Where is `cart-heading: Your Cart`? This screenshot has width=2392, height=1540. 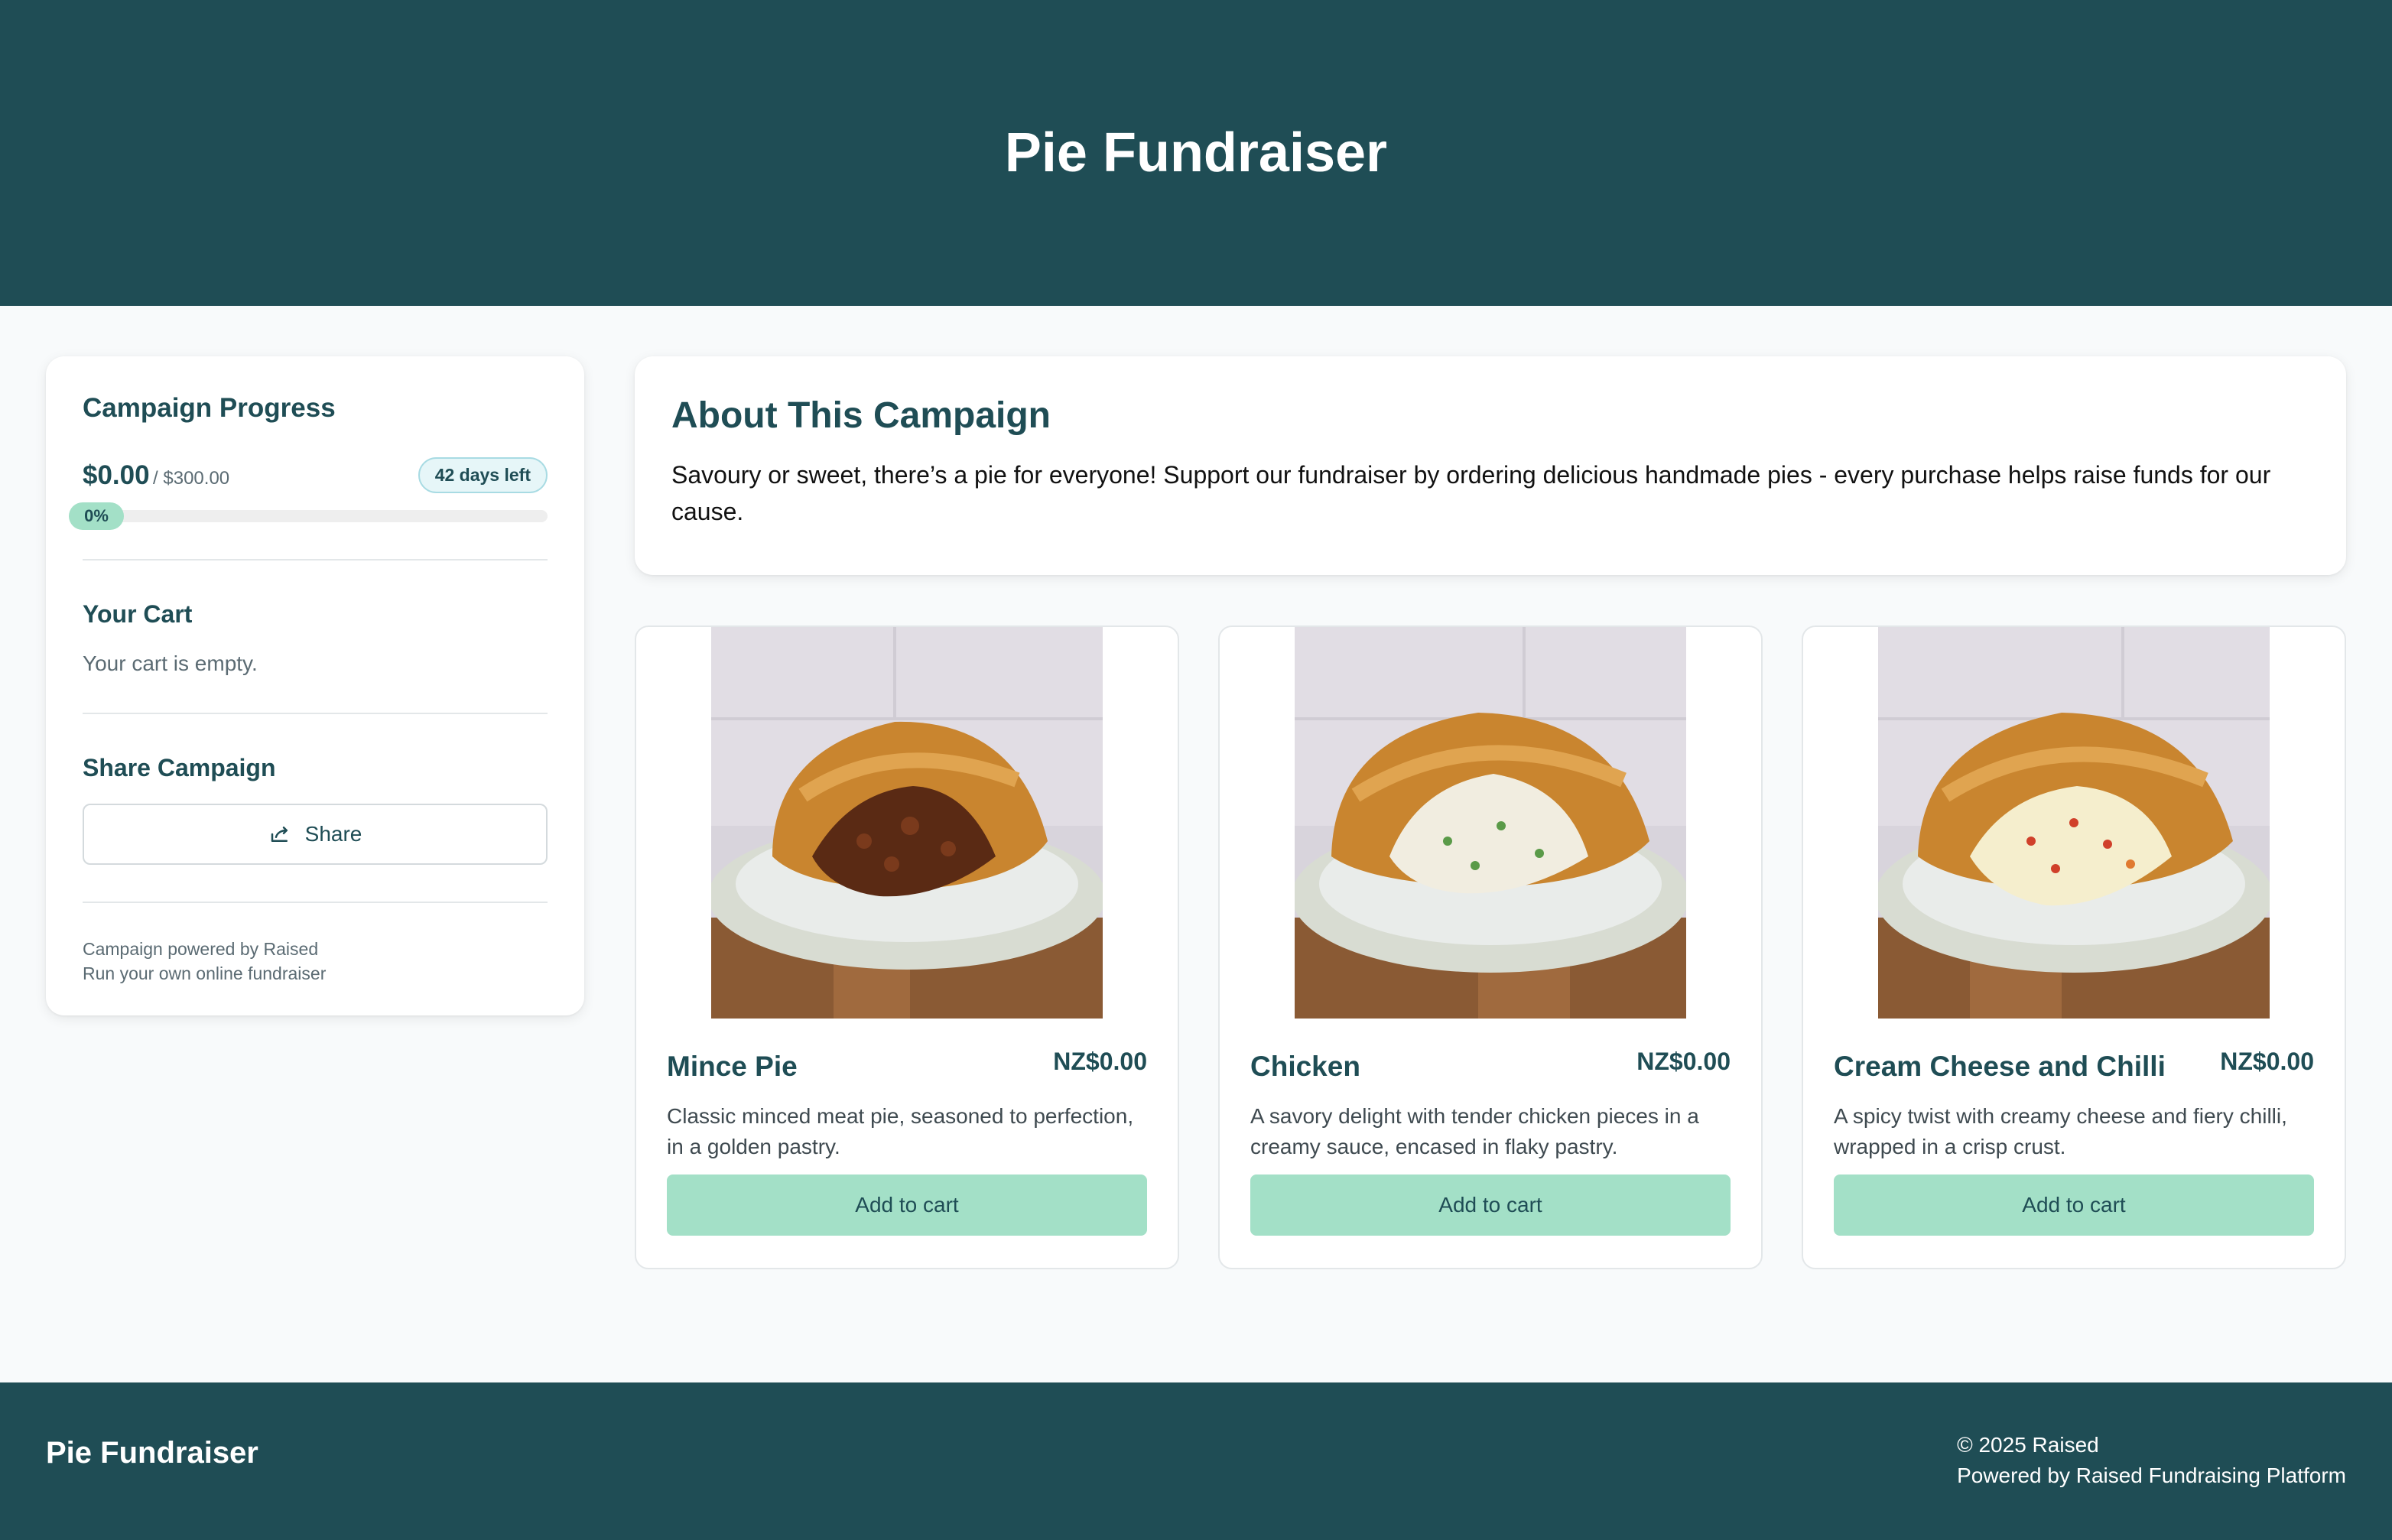 cart-heading: Your Cart is located at coordinates (138, 614).